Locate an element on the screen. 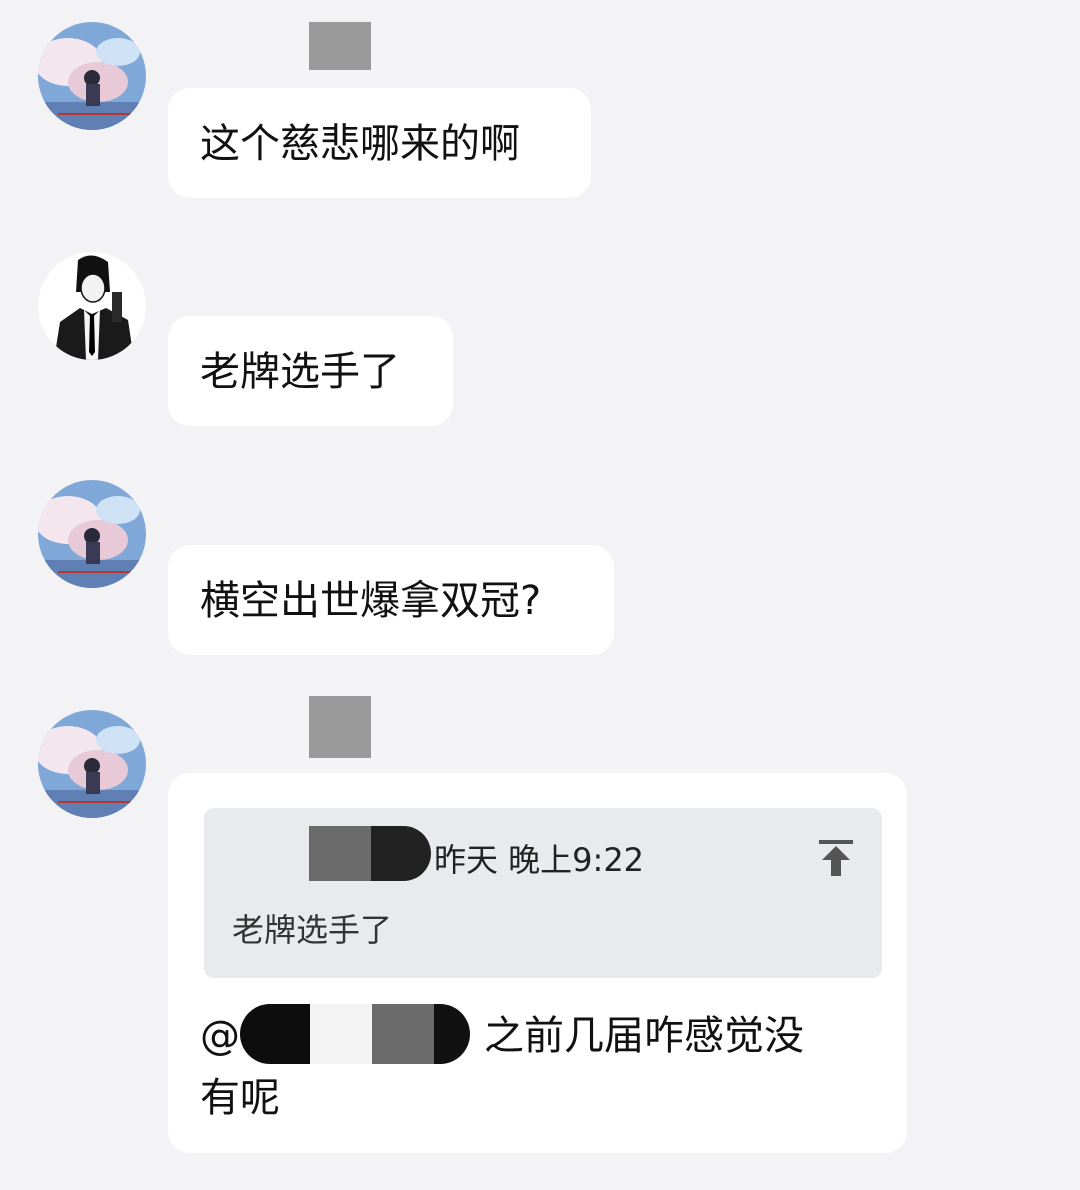 This screenshot has width=1080, height=1190. scroll-to-top-icon is located at coordinates (836, 858).